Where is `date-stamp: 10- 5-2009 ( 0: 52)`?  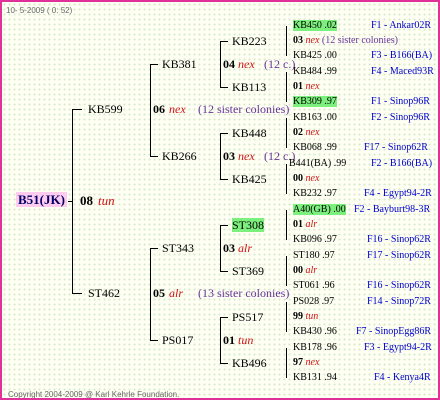 date-stamp: 10- 5-2009 ( 0: 52) is located at coordinates (39, 10).